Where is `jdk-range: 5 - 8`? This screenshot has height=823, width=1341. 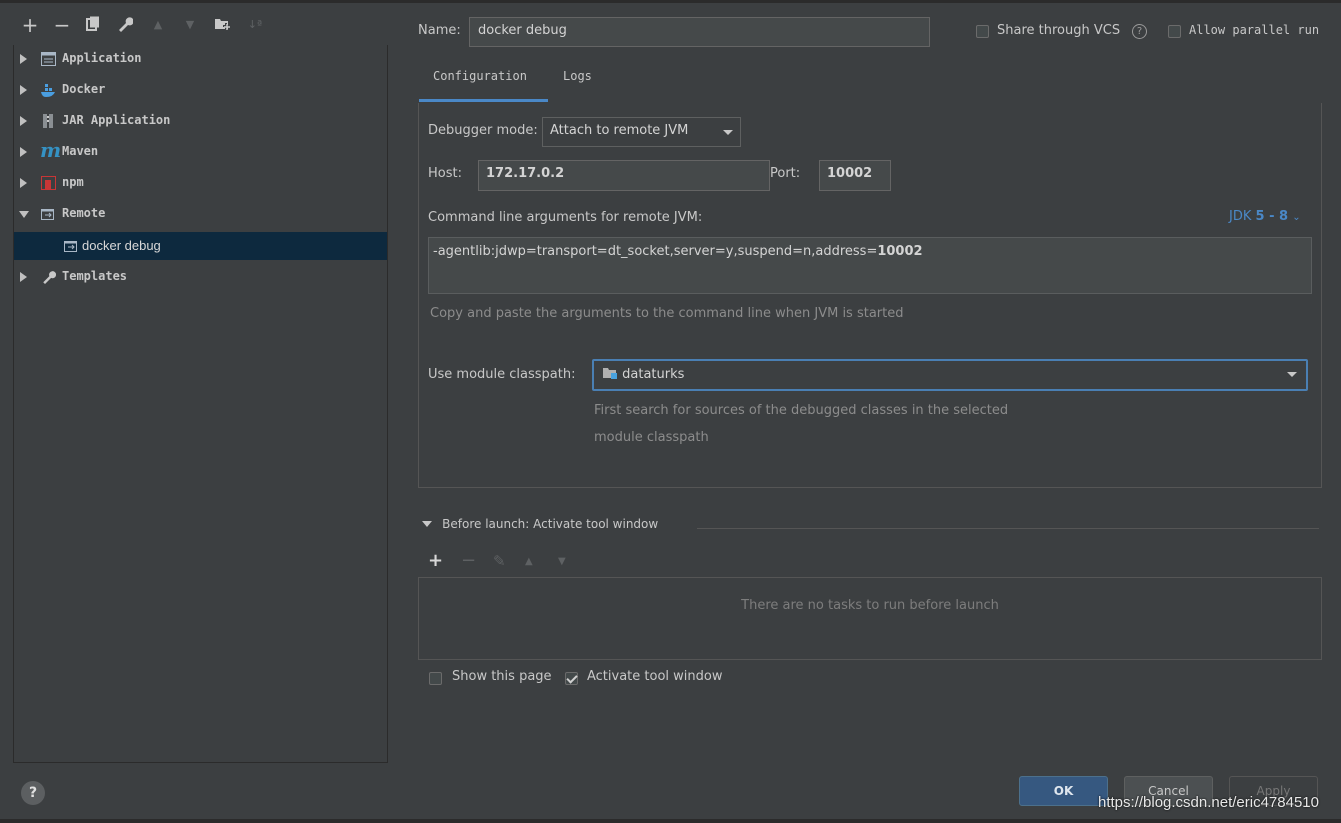 jdk-range: 5 - 8 is located at coordinates (1272, 216).